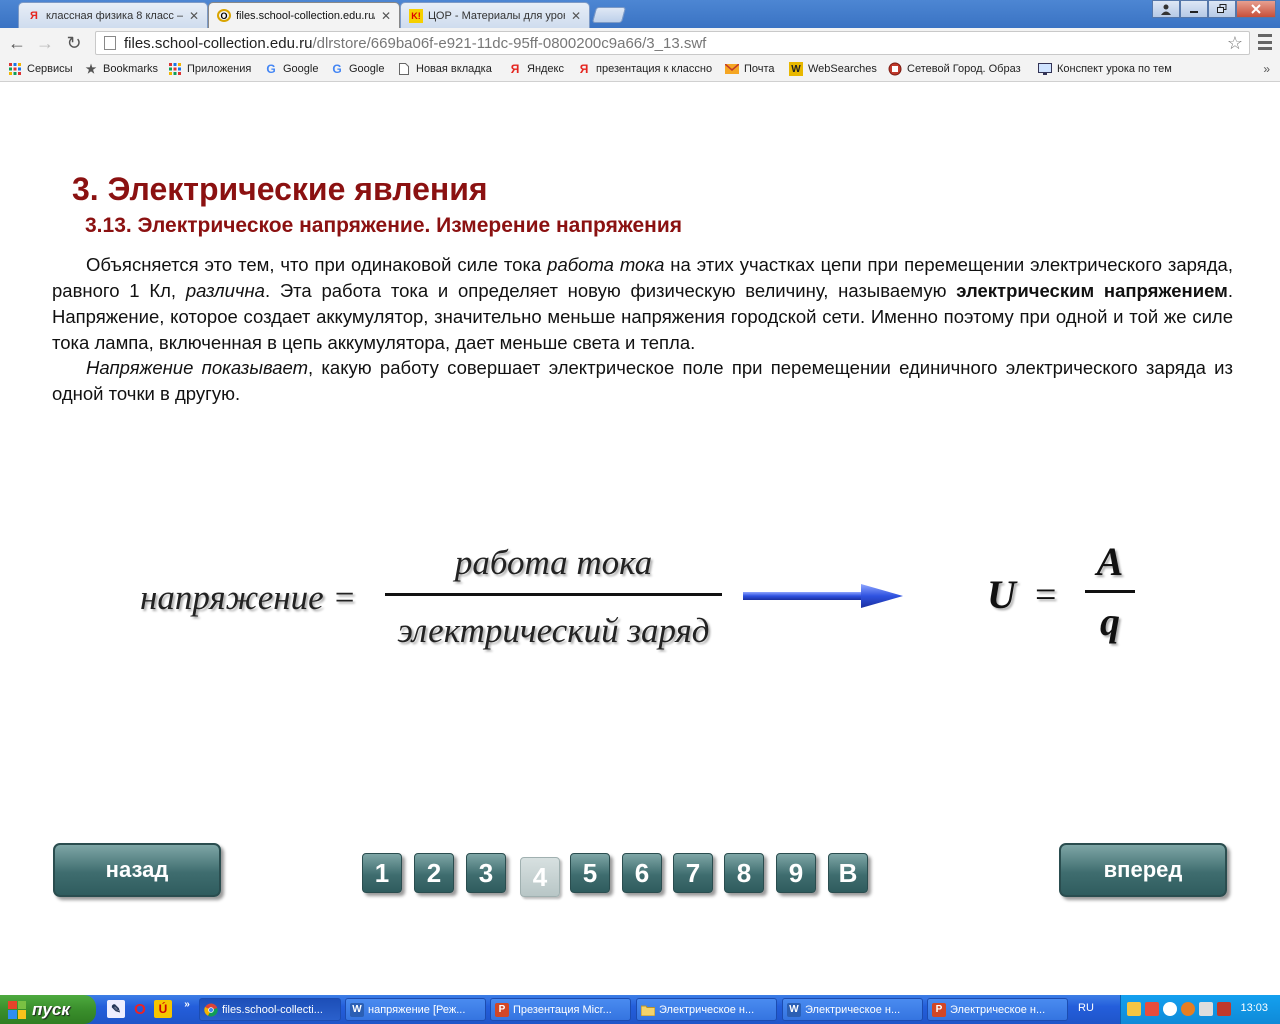  I want to click on close-icon, so click(1256, 9).